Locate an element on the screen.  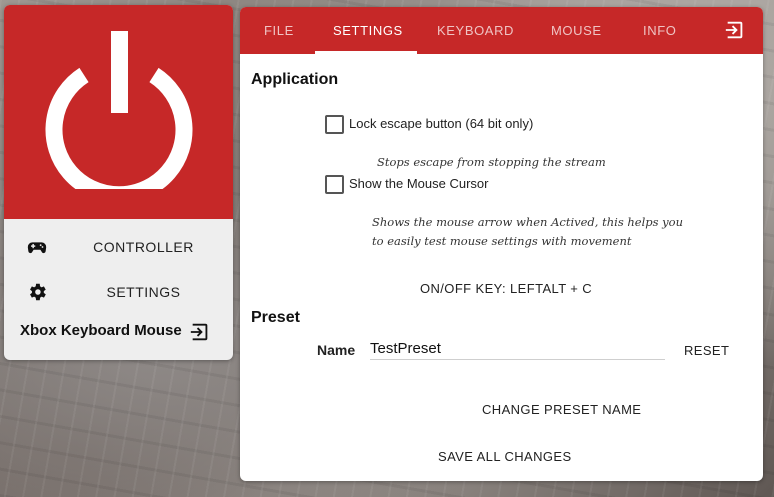
power-button is located at coordinates (118, 112).